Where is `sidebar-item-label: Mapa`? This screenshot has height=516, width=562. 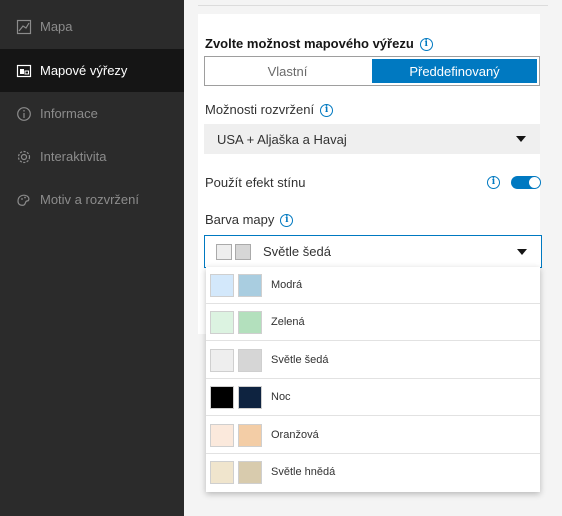 sidebar-item-label: Mapa is located at coordinates (56, 26).